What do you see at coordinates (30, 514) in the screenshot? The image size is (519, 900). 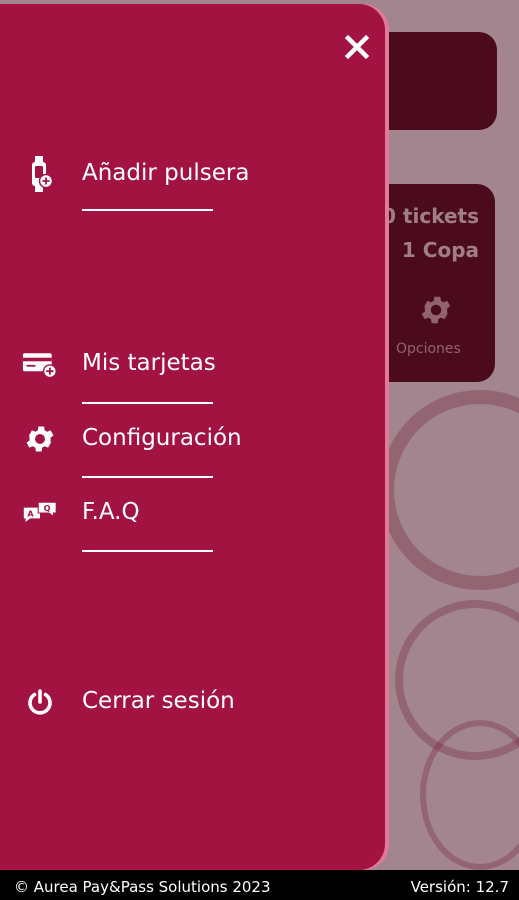 I see `svg-text: A` at bounding box center [30, 514].